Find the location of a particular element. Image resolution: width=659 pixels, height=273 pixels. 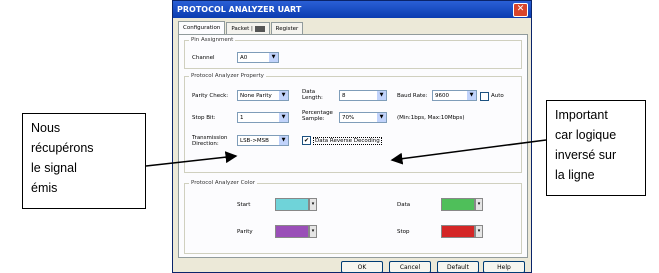

callout-right-line: la ligne is located at coordinates (575, 175).